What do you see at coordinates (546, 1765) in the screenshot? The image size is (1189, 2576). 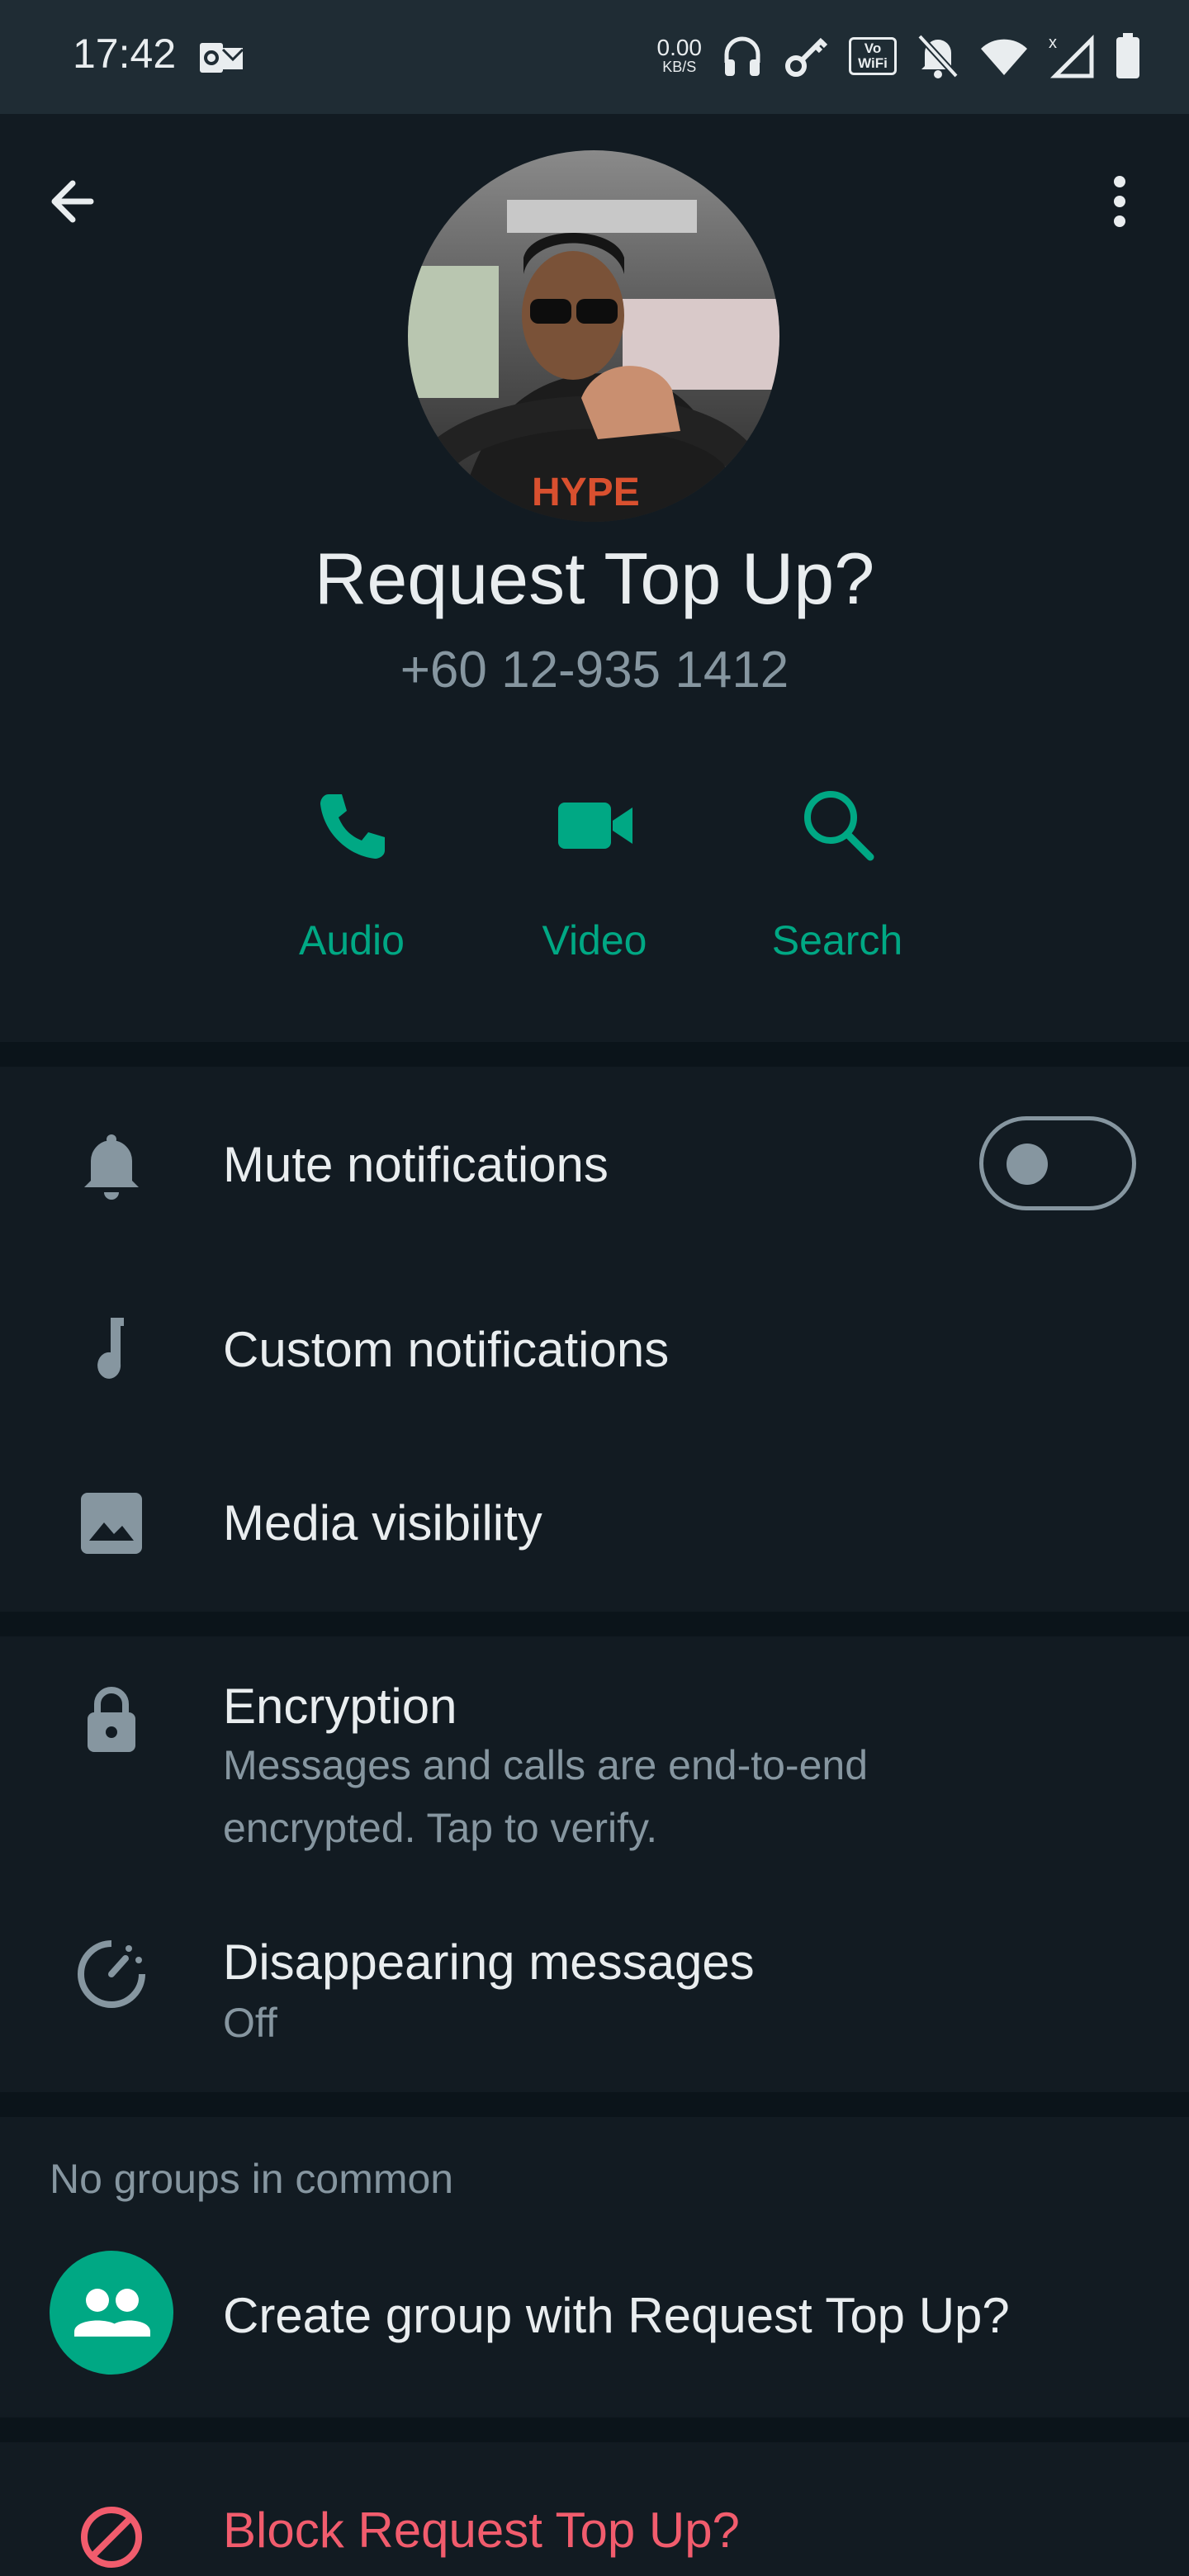 I see `encryption-subtitle-line1: Messages and calls are end-to-end` at bounding box center [546, 1765].